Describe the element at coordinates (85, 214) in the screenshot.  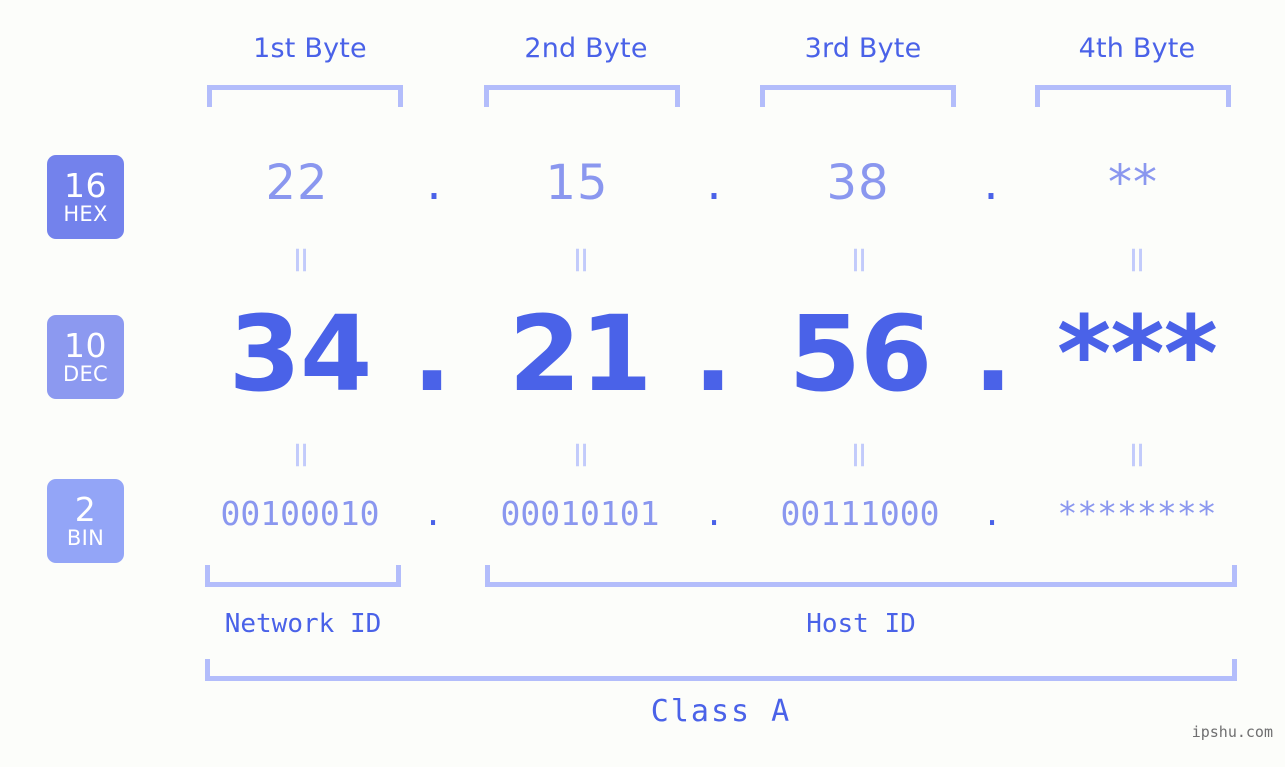
I see `radix-badge-hex-name: HEX` at that location.